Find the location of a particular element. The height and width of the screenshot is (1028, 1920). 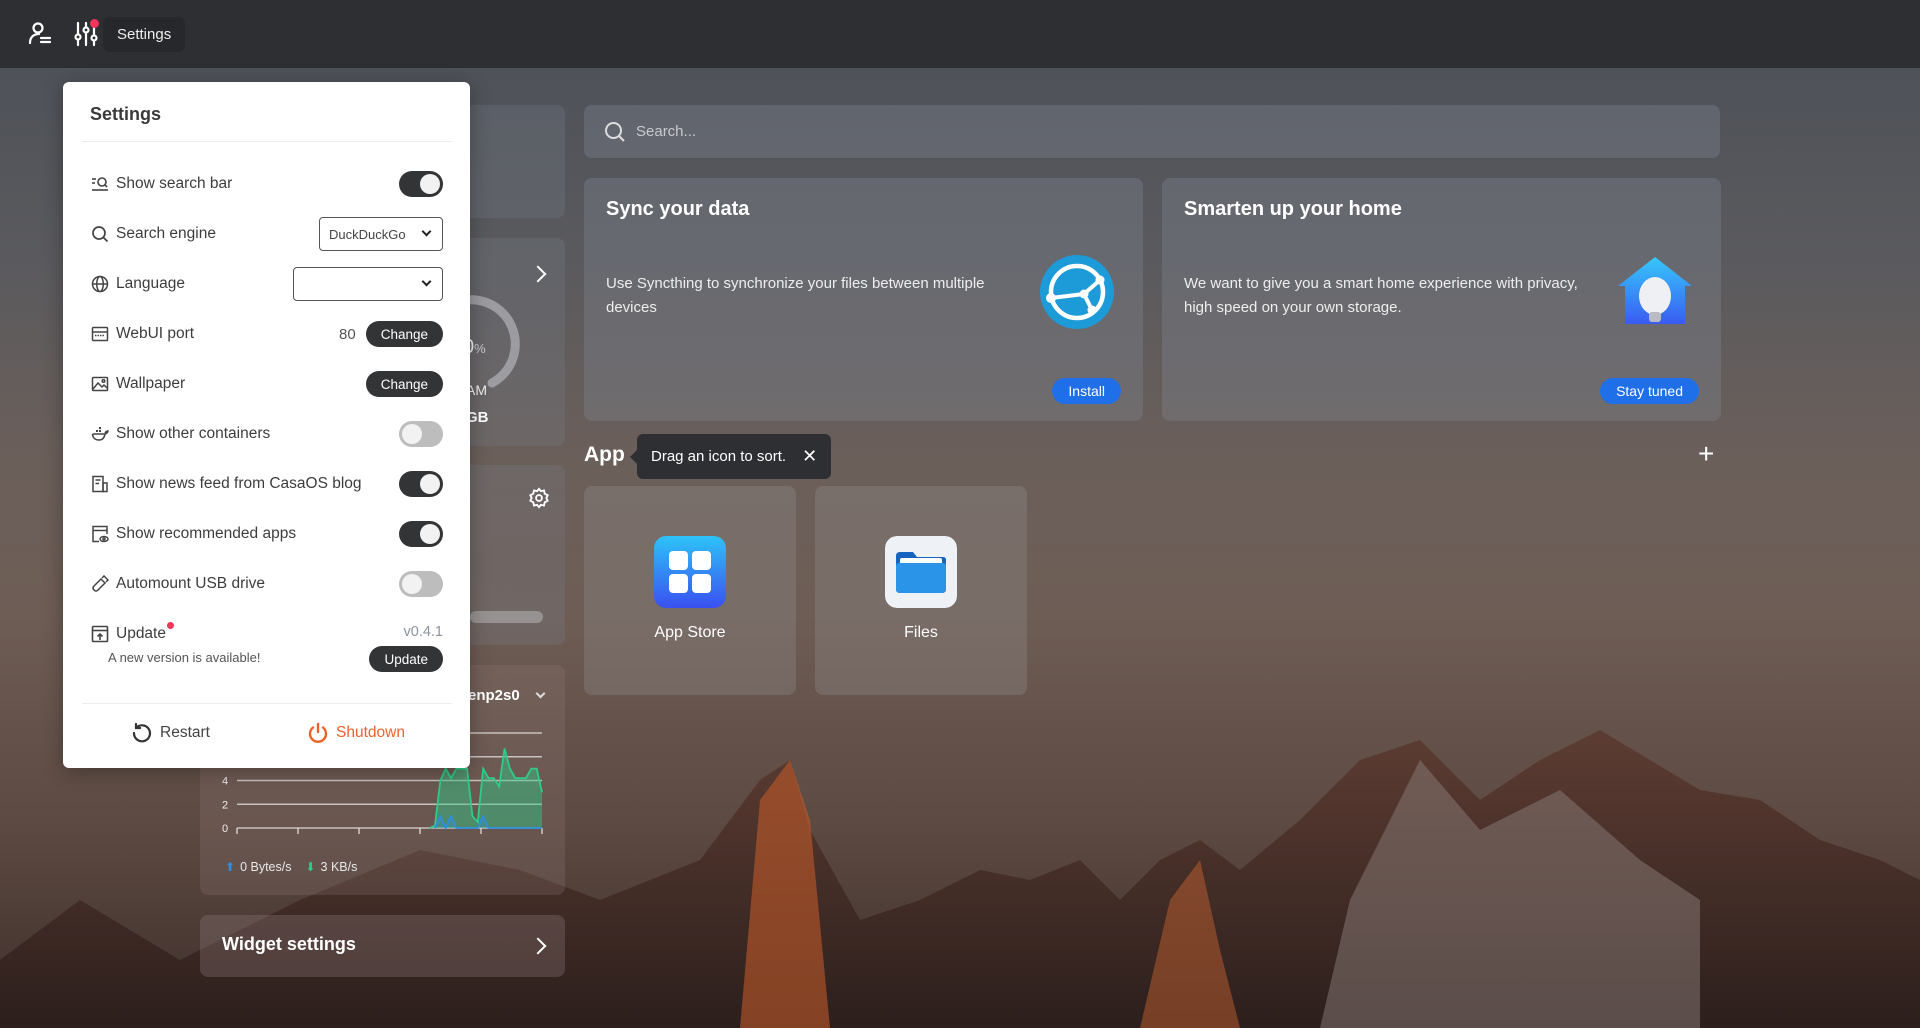

app-label: Files is located at coordinates (921, 632).